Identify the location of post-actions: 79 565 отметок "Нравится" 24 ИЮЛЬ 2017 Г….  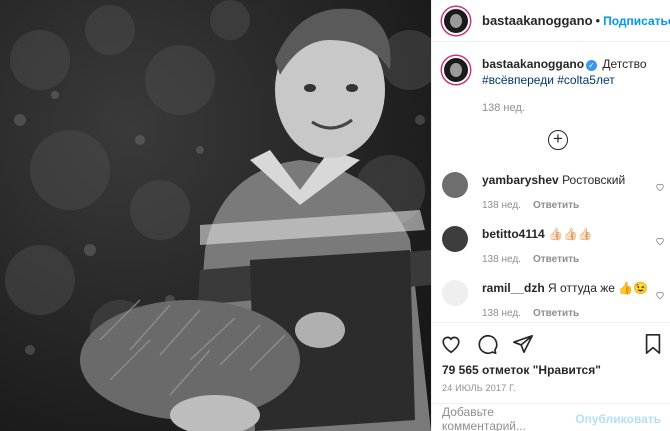
(551, 376).